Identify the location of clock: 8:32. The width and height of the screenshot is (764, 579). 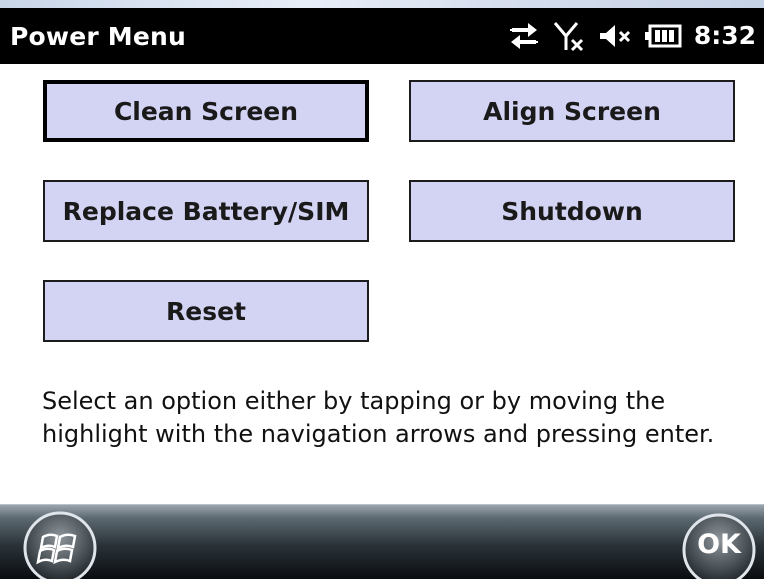
(724, 35).